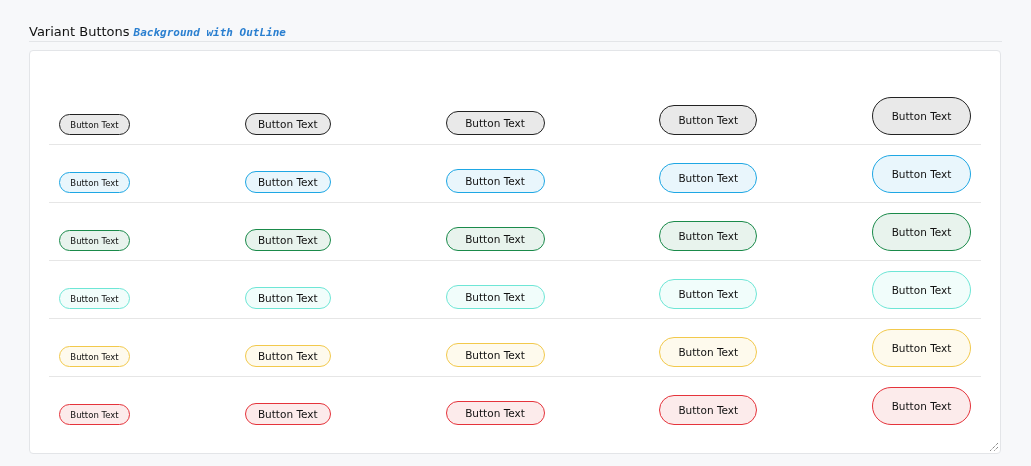 The width and height of the screenshot is (1031, 466). Describe the element at coordinates (994, 447) in the screenshot. I see `resize-grip-icon` at that location.